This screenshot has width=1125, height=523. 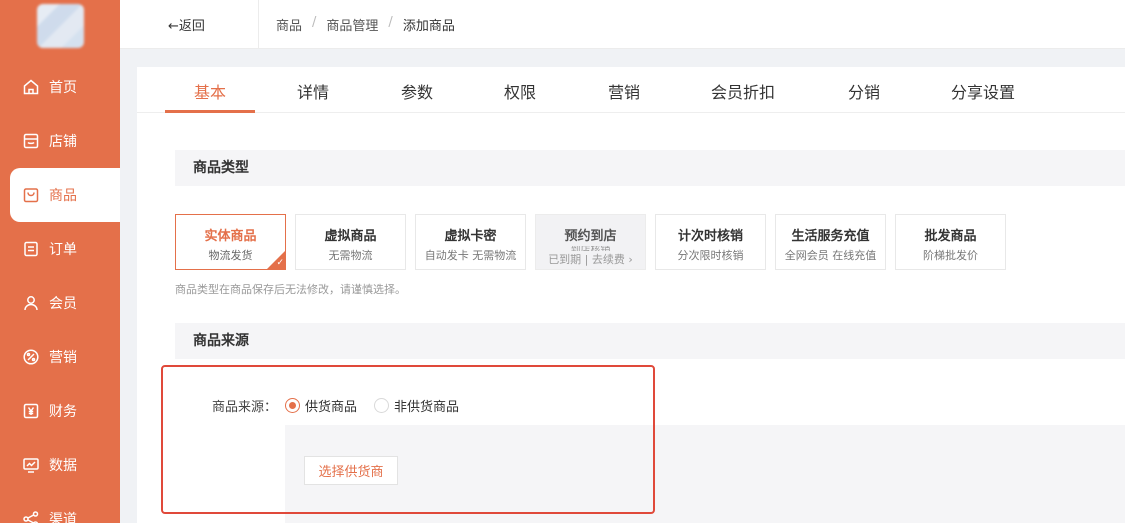 I want to click on home-icon, so click(x=31, y=87).